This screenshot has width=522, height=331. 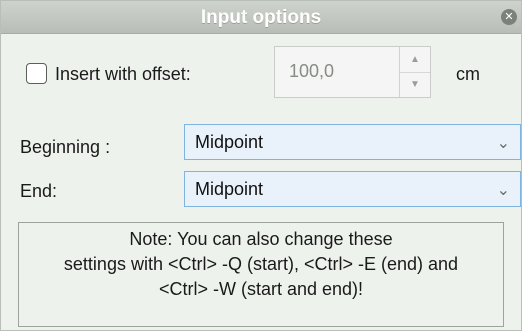 I want to click on end-select: Midpoint ⌄, so click(x=352, y=189).